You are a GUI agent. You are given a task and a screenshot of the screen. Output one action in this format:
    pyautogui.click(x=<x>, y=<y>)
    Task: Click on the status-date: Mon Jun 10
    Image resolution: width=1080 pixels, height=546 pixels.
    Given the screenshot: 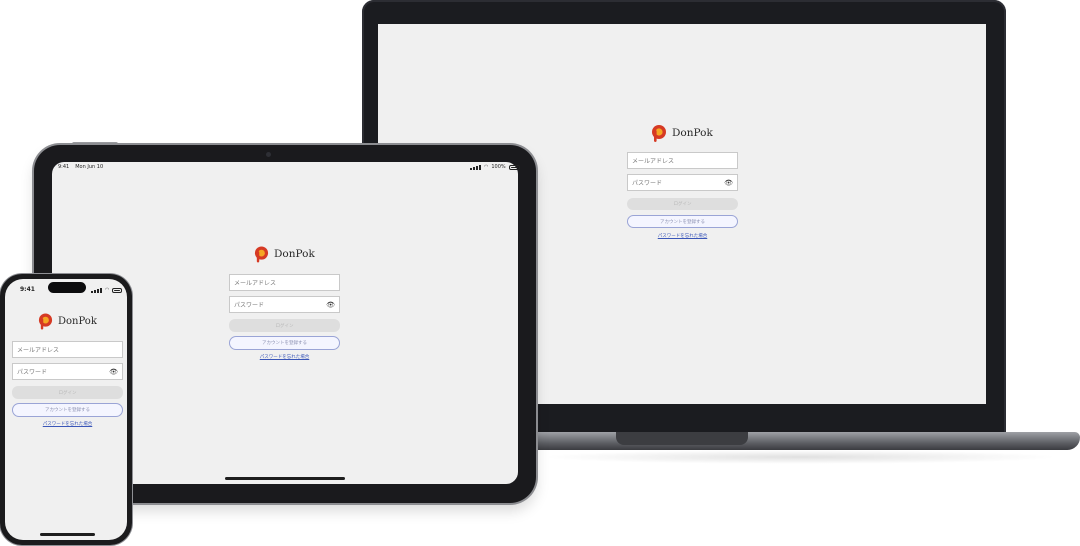 What is the action you would take?
    pyautogui.click(x=89, y=167)
    